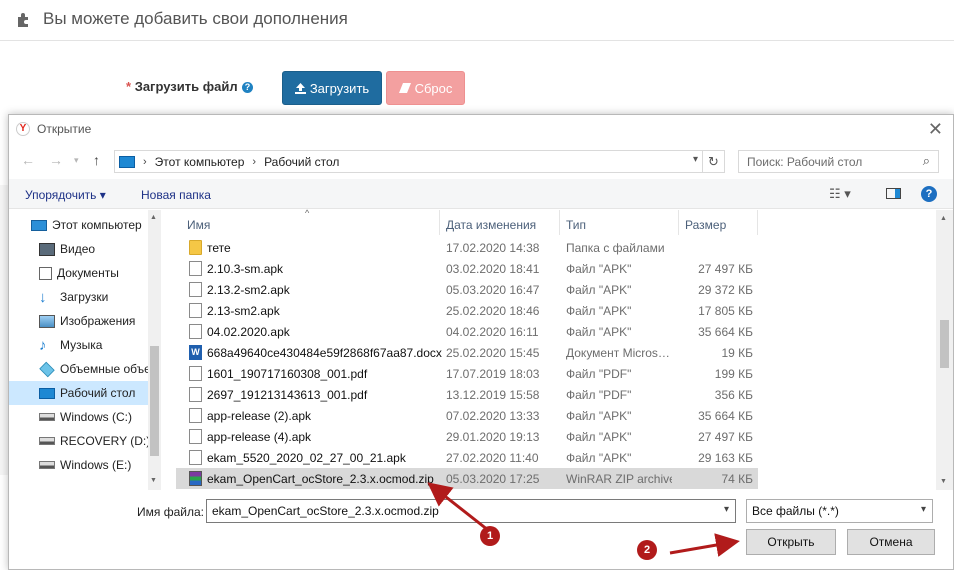 Image resolution: width=954 pixels, height=570 pixels. What do you see at coordinates (64, 129) in the screenshot?
I see `dialog-title: Открытие` at bounding box center [64, 129].